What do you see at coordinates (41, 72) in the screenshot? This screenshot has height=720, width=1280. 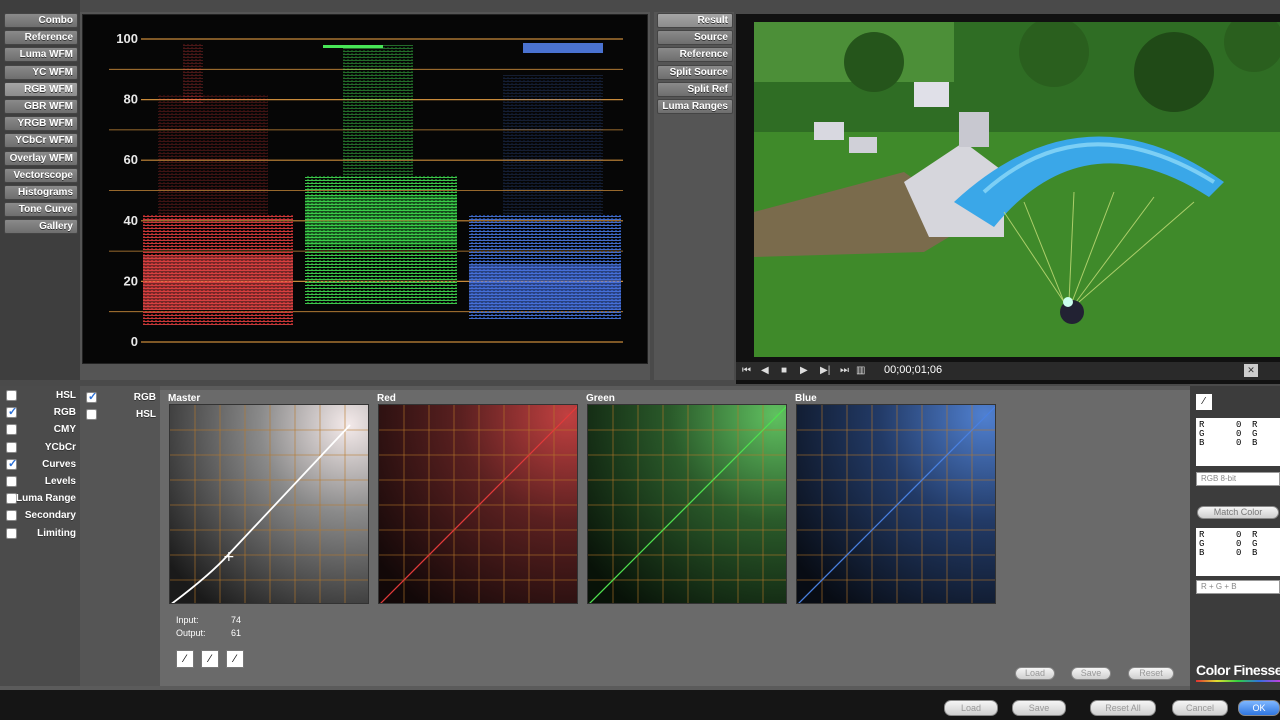 I see `scope-tab-yc-wfm: YC WFM` at bounding box center [41, 72].